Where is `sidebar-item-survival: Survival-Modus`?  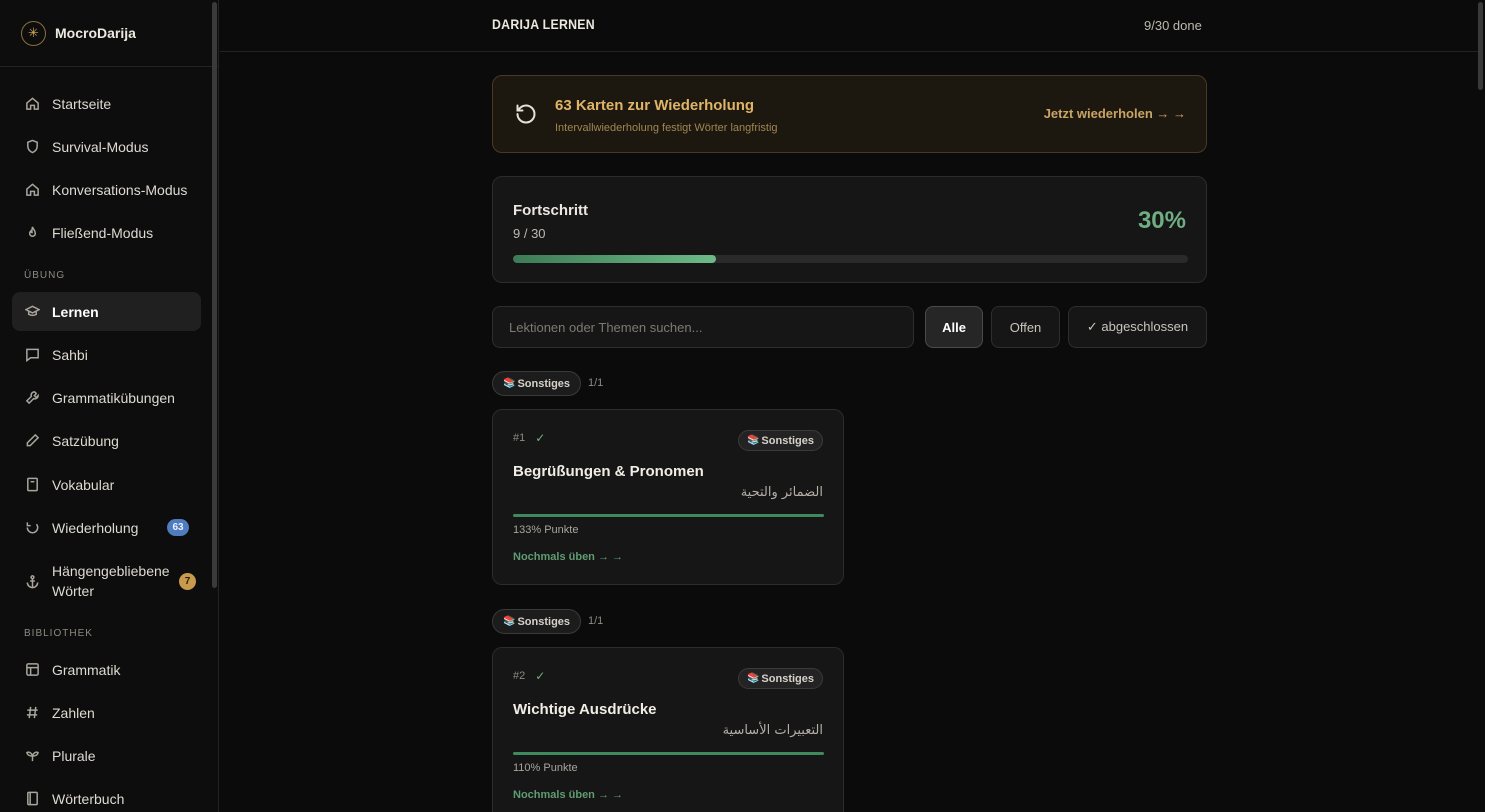 sidebar-item-survival: Survival-Modus is located at coordinates (106, 146).